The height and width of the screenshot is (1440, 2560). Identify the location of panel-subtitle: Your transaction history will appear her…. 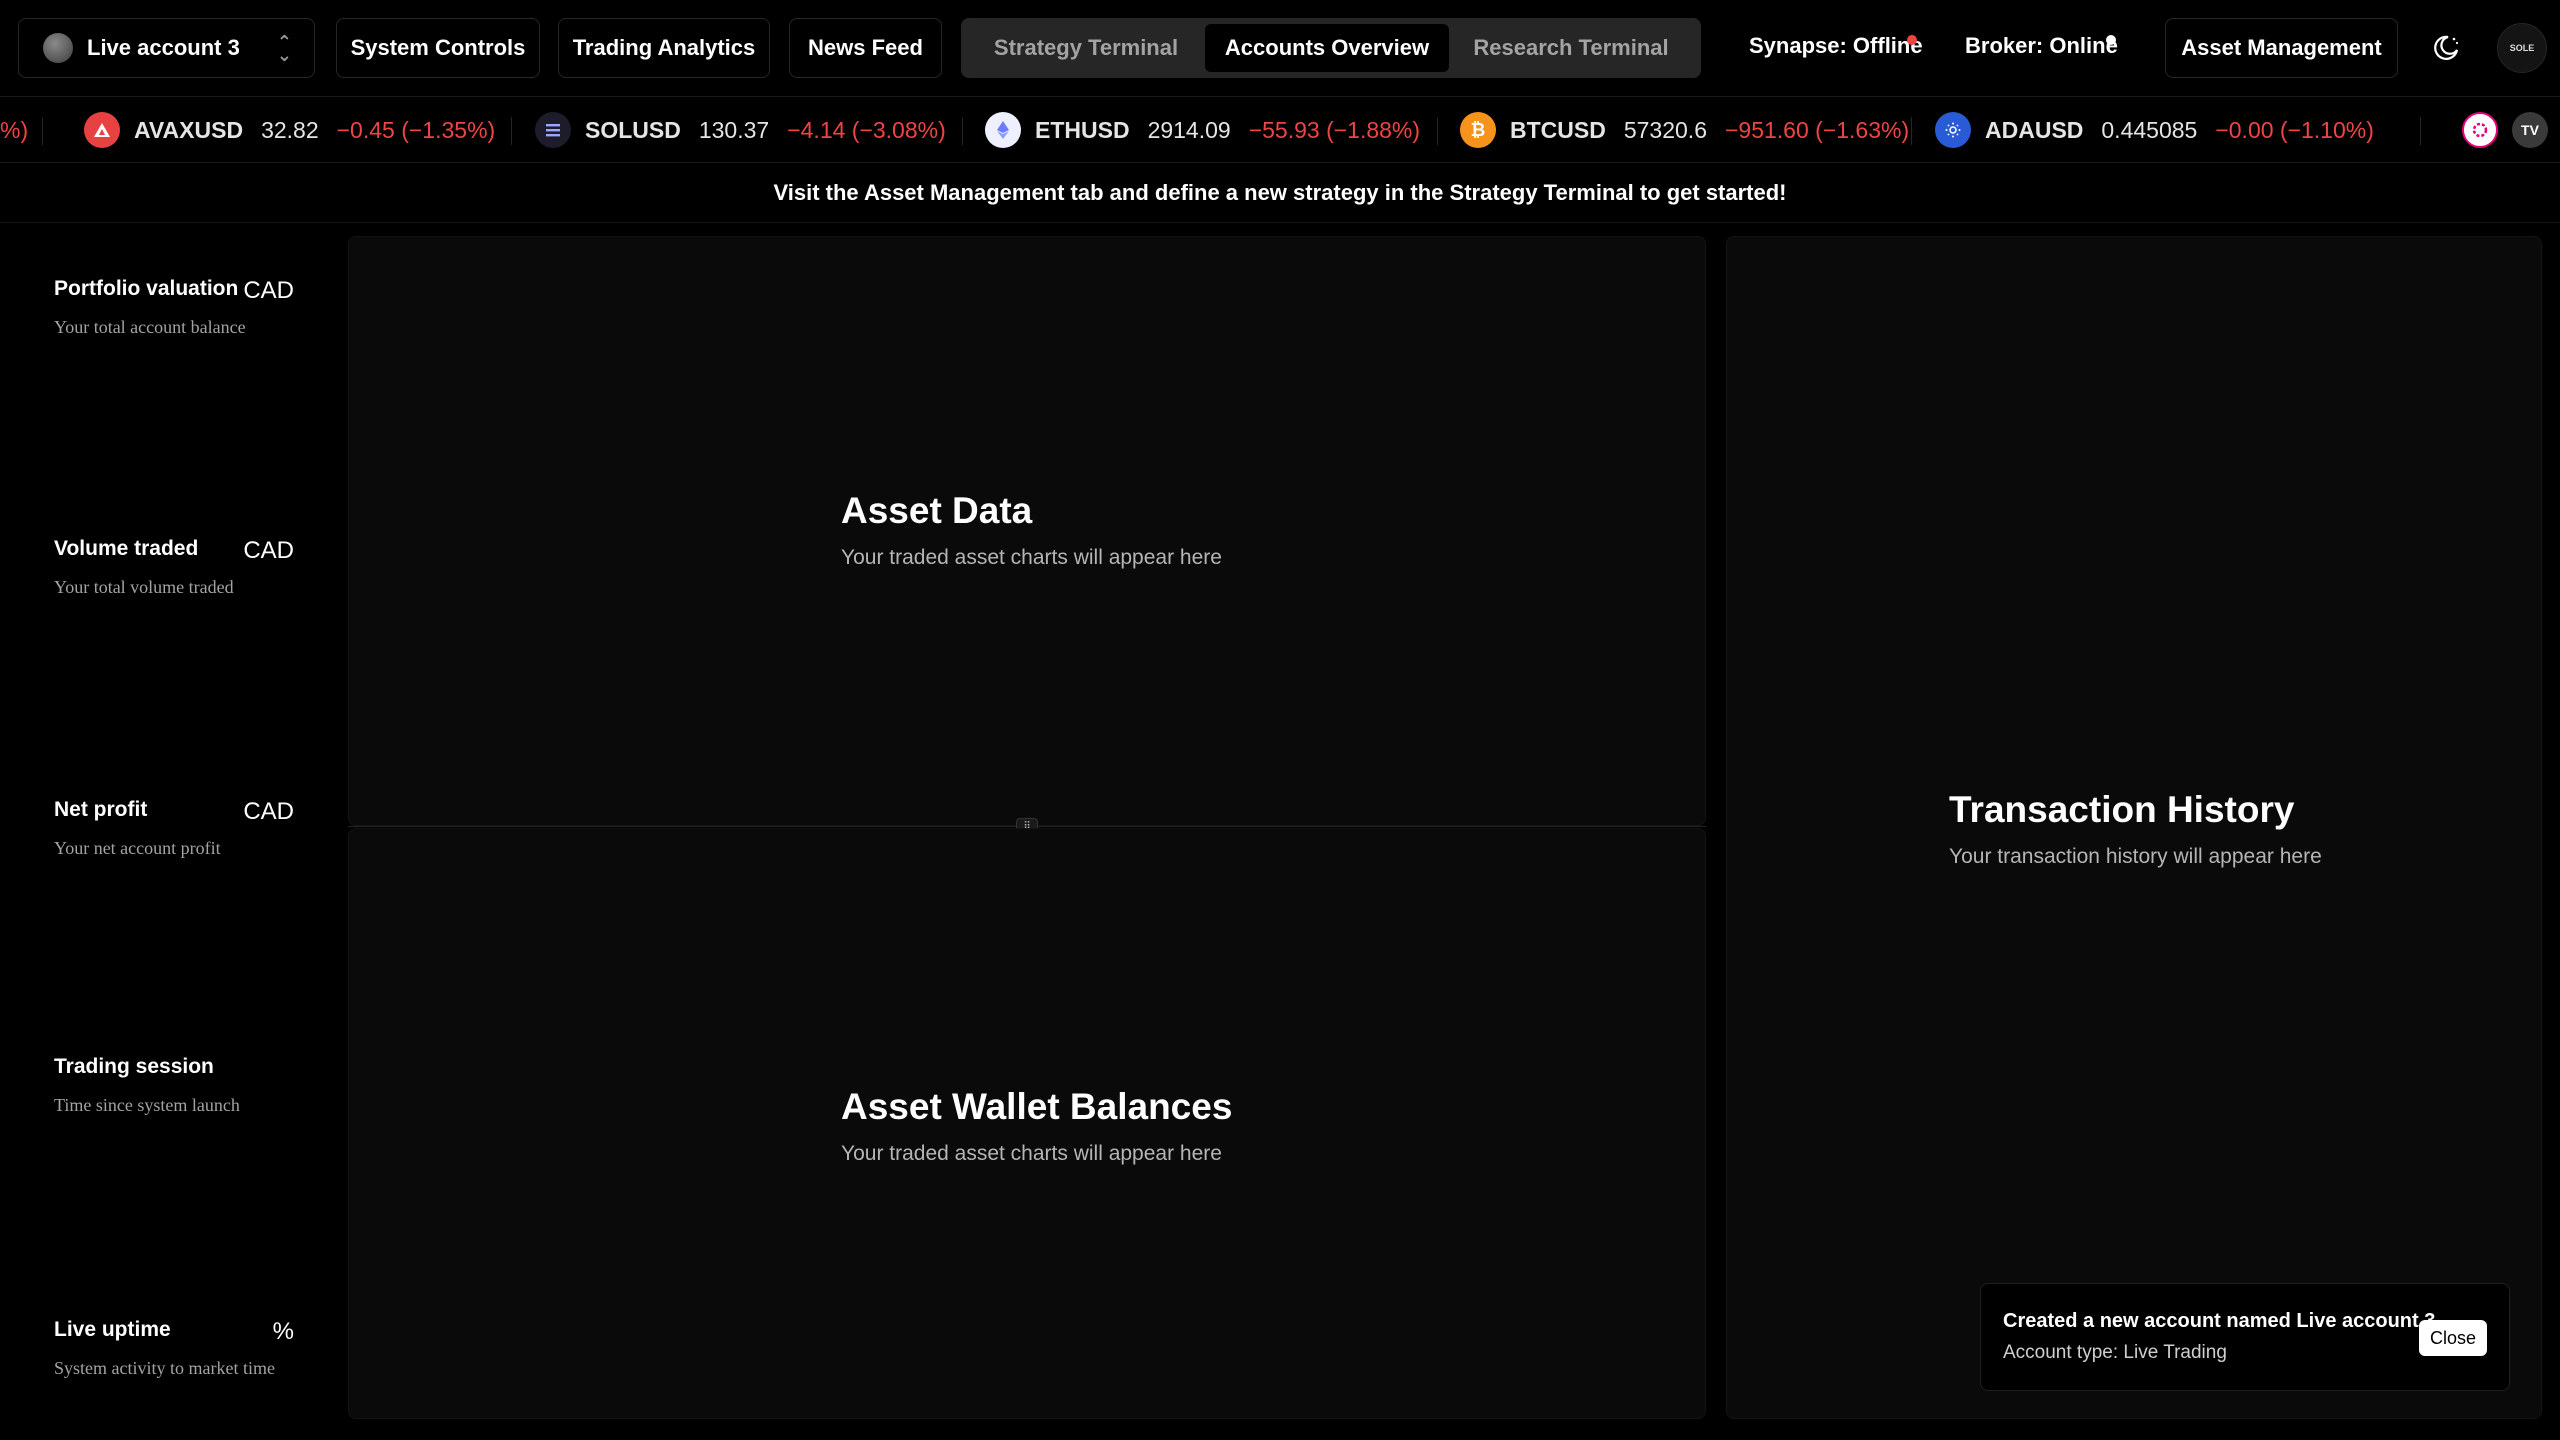
(2135, 856).